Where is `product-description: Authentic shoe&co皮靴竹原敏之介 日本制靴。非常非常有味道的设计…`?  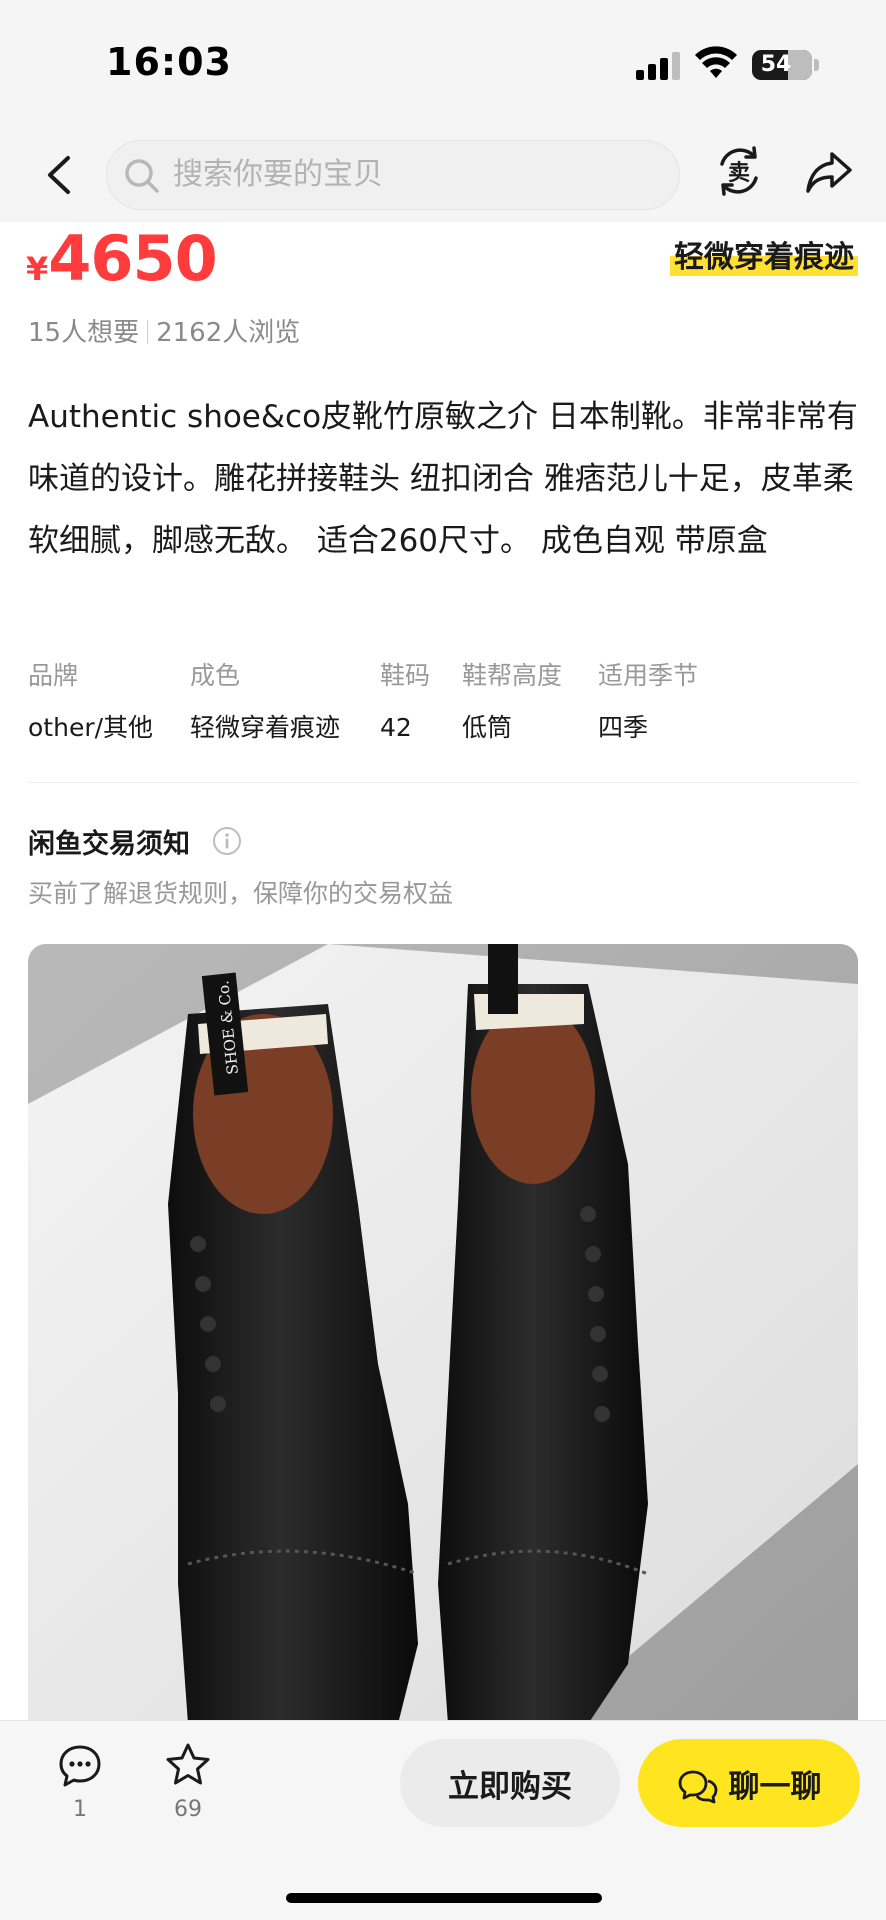
product-description: Authentic shoe&co皮靴竹原敏之介 日本制靴。非常非常有味道的设计… is located at coordinates (443, 479).